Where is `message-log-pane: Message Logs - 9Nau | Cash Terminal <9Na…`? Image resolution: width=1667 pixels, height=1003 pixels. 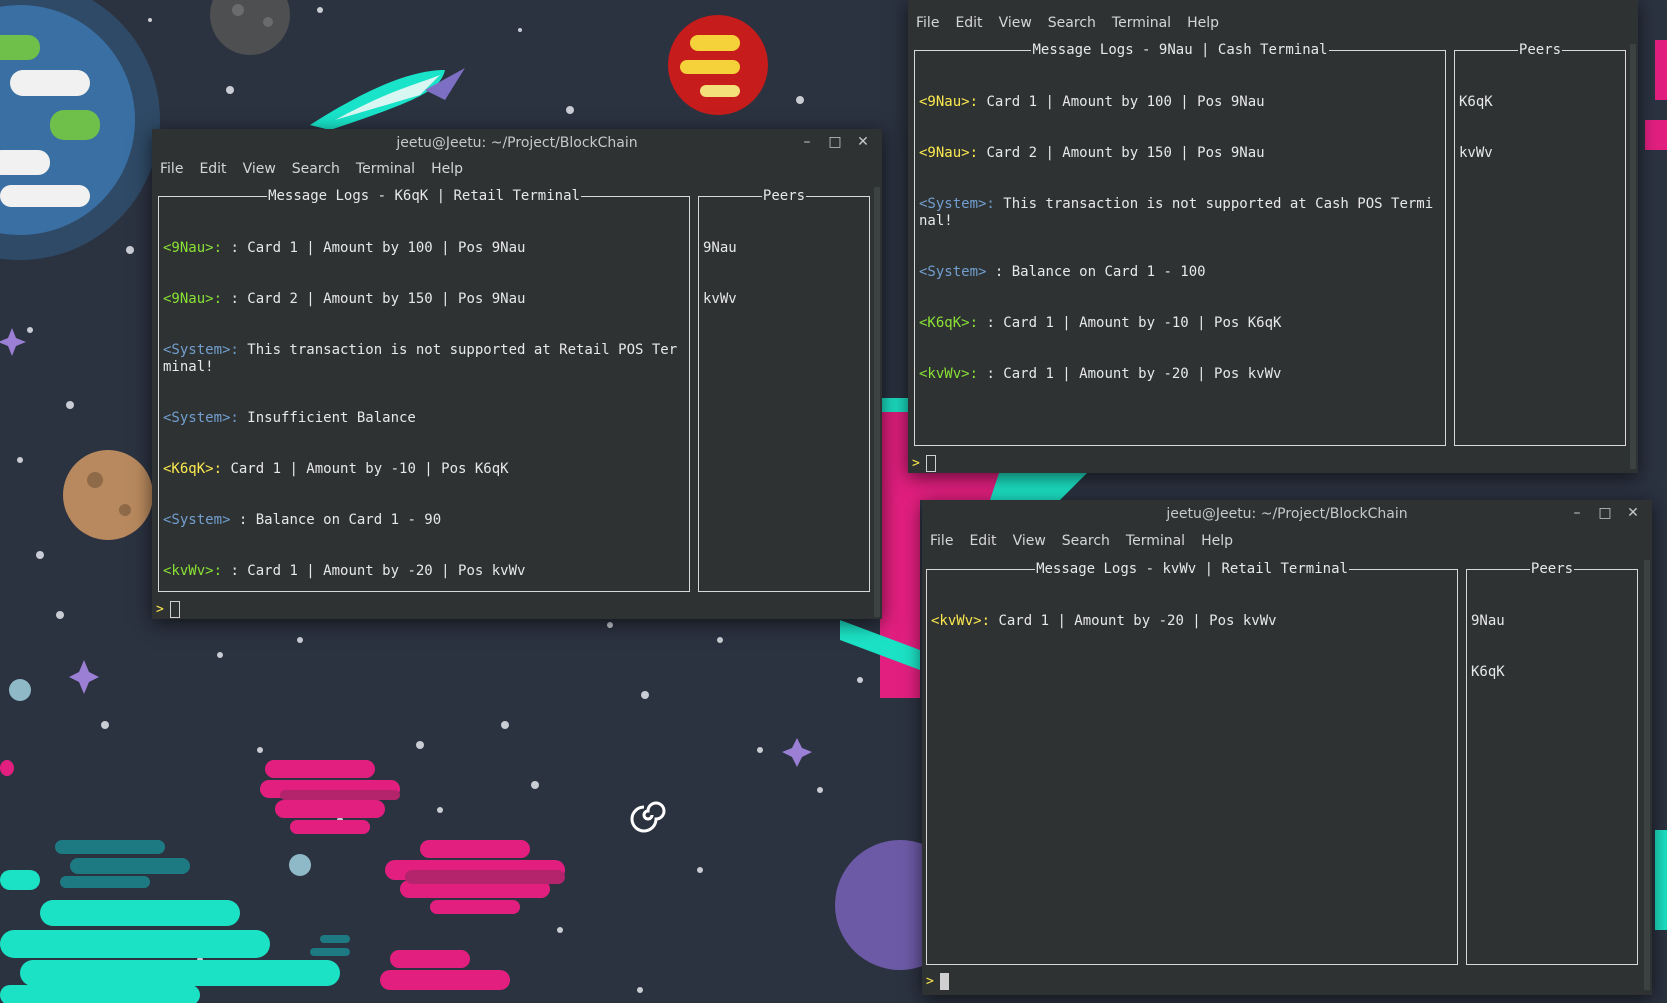 message-log-pane: Message Logs - 9Nau | Cash Terminal <9Na… is located at coordinates (1180, 244).